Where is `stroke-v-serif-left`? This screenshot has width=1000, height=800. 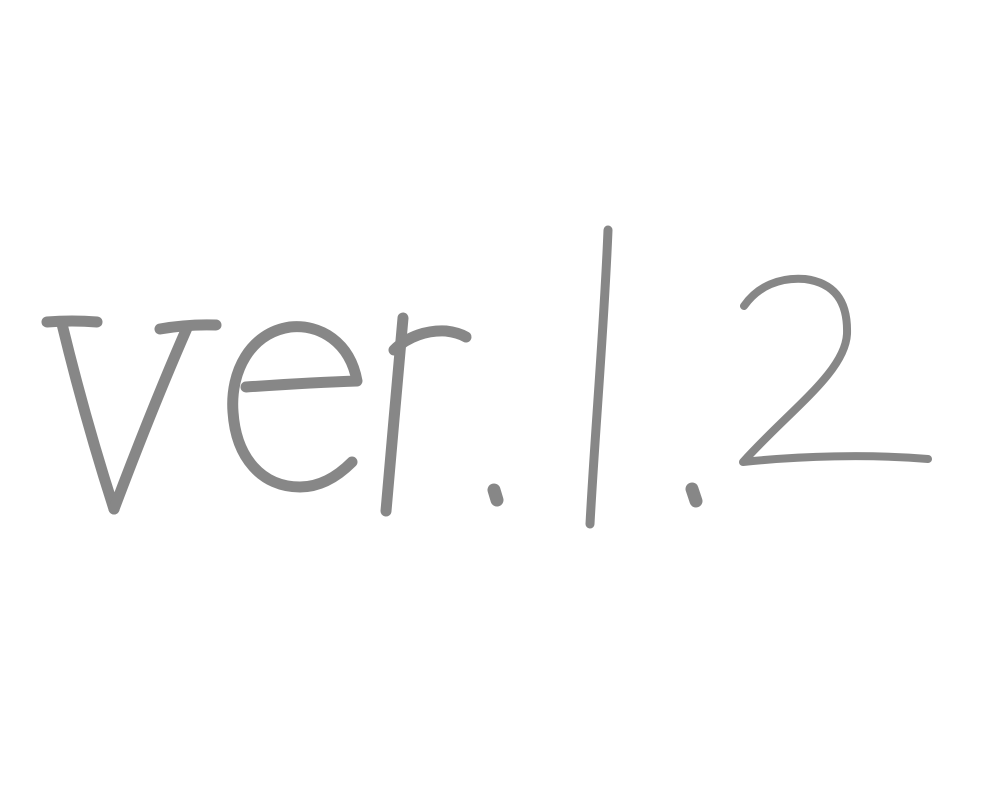
stroke-v-serif-left is located at coordinates (72, 321).